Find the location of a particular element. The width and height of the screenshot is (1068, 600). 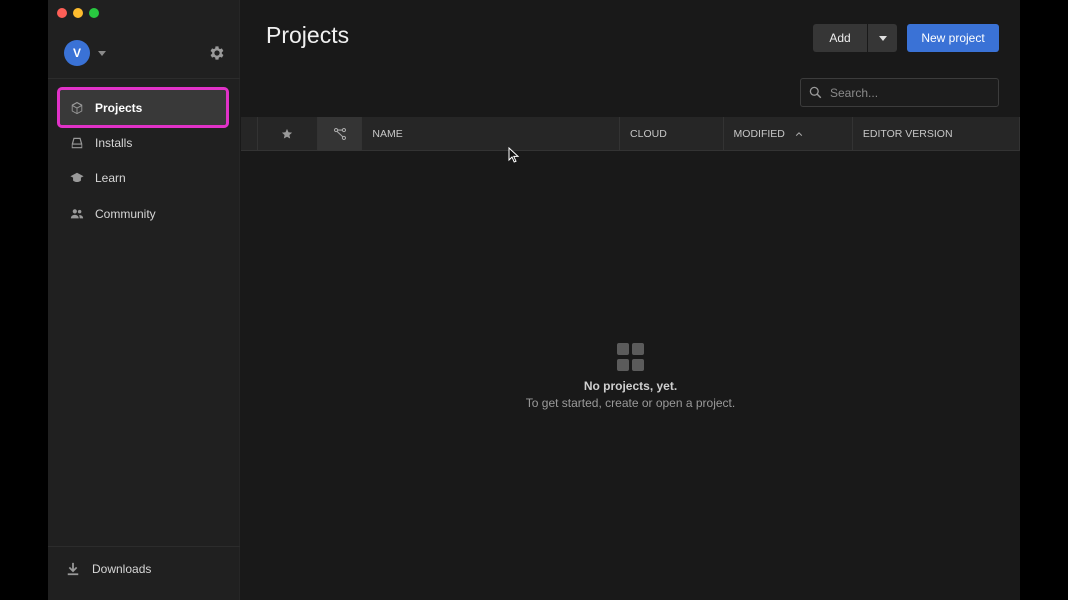

sidebar-item-community: Community is located at coordinates (143, 214).